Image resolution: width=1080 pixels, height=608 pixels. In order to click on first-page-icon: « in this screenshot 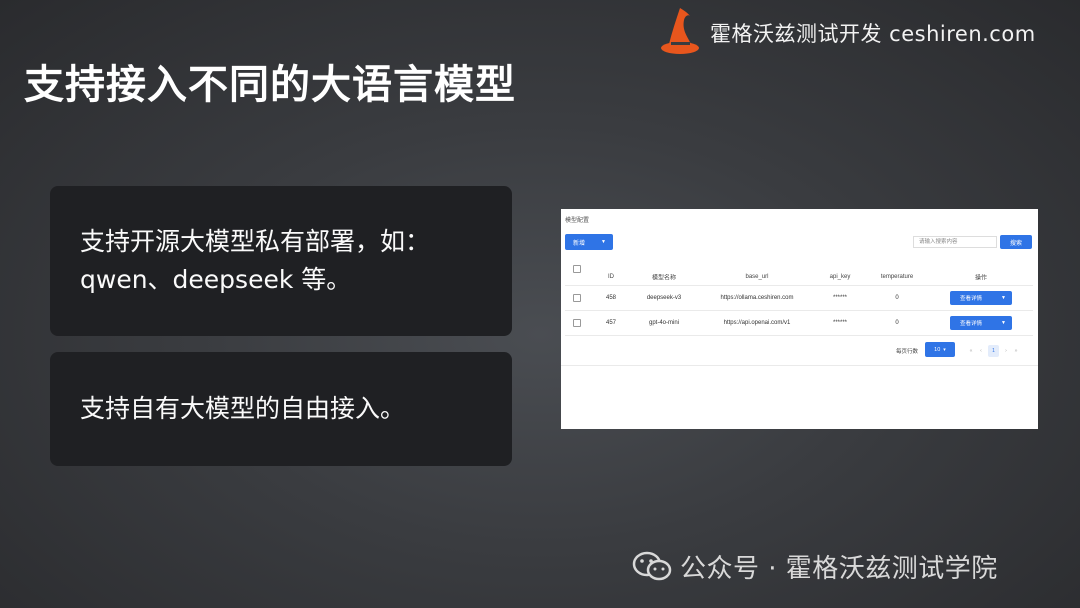, I will do `click(971, 351)`.